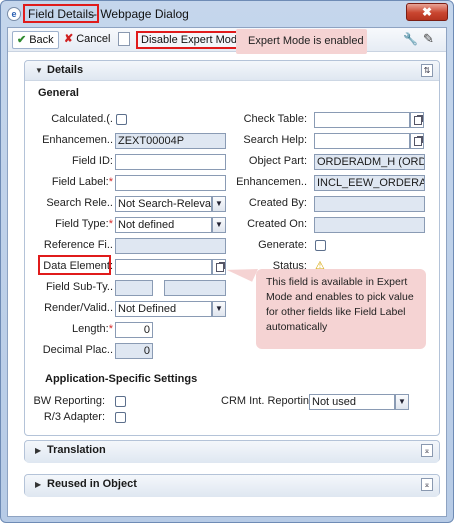 The image size is (454, 523). I want to click on translation-panel: ▶ Translation ⌅, so click(232, 451).